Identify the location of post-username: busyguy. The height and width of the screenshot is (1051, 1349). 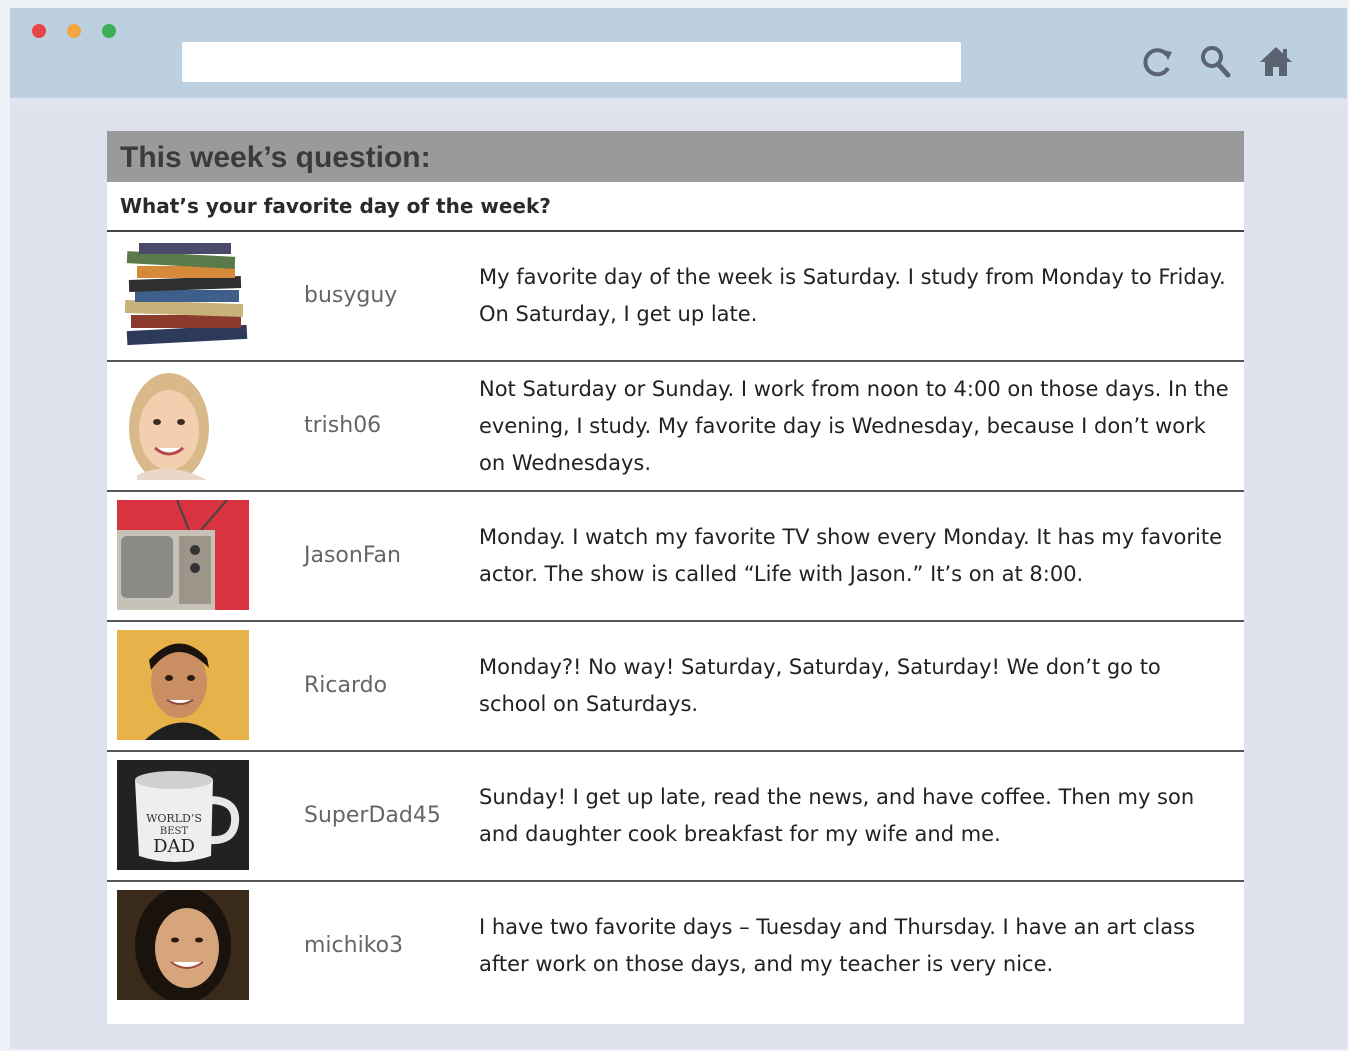
(350, 296).